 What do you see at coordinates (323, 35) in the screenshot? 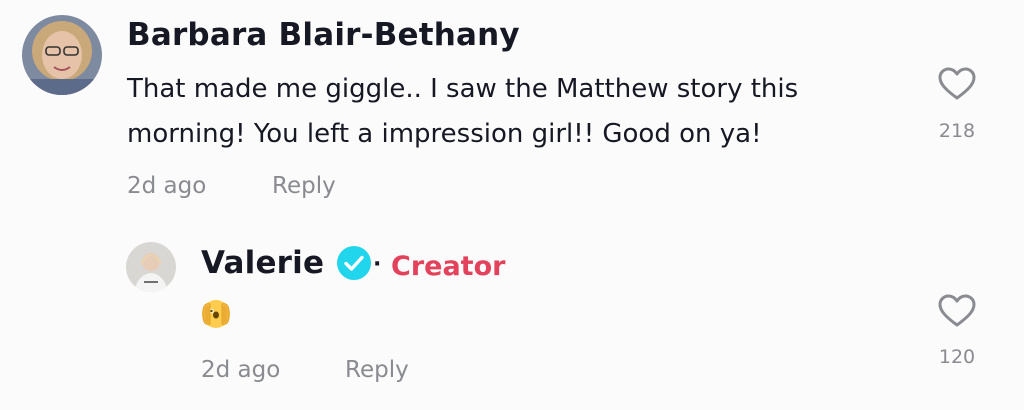
I see `commenter-name: Barbara Blair-Bethany` at bounding box center [323, 35].